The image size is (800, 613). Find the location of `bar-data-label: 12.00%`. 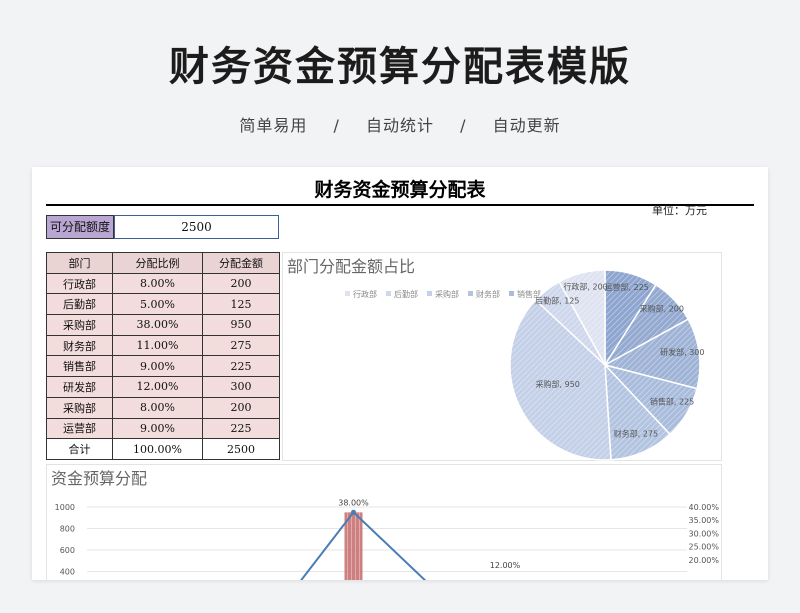

bar-data-label: 12.00% is located at coordinates (505, 565).